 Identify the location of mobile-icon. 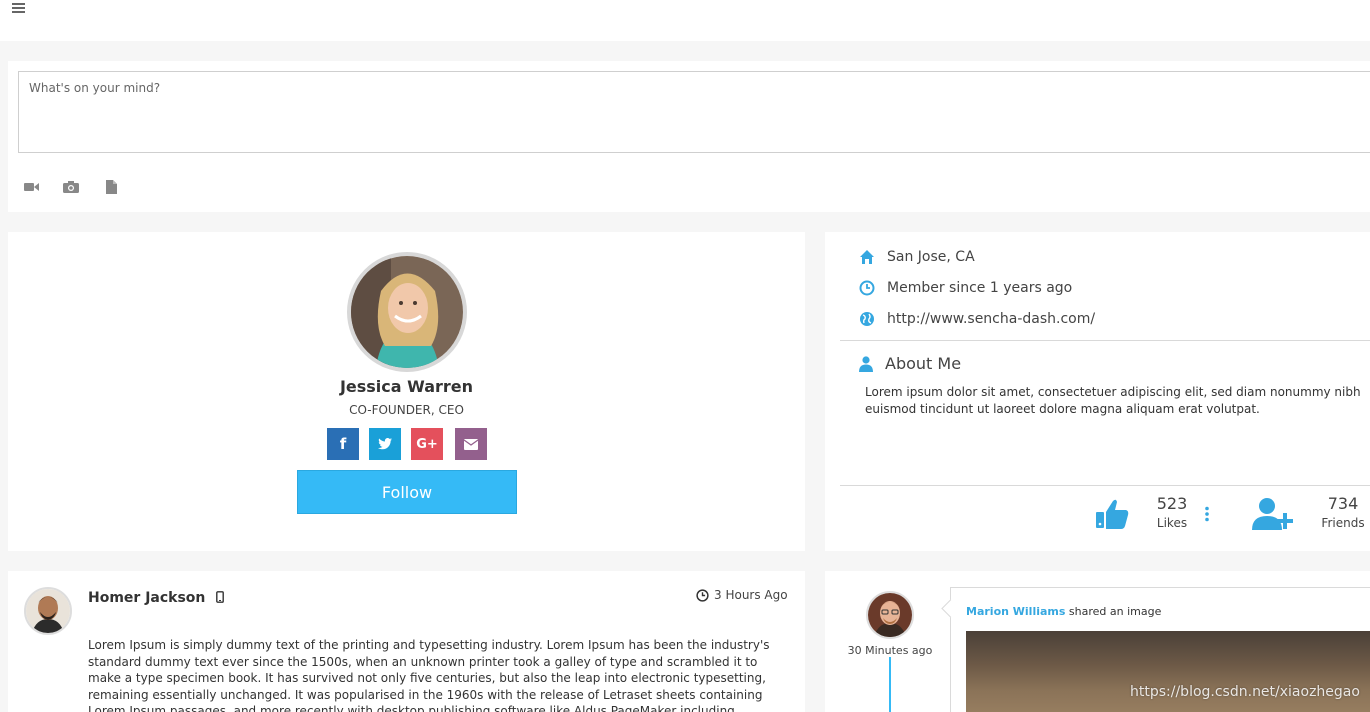
(220, 597).